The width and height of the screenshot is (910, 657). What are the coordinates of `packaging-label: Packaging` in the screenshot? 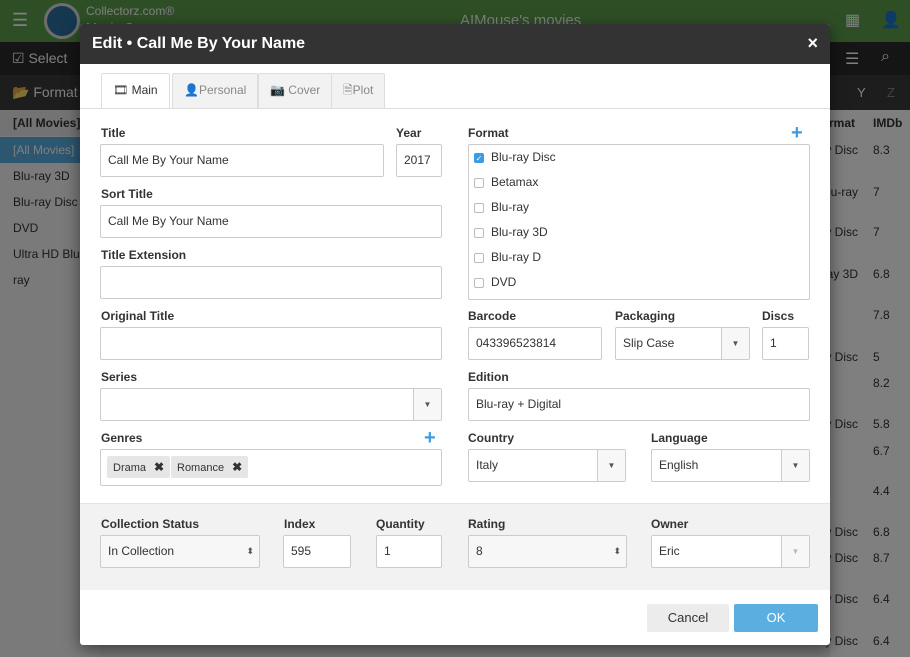 It's located at (645, 316).